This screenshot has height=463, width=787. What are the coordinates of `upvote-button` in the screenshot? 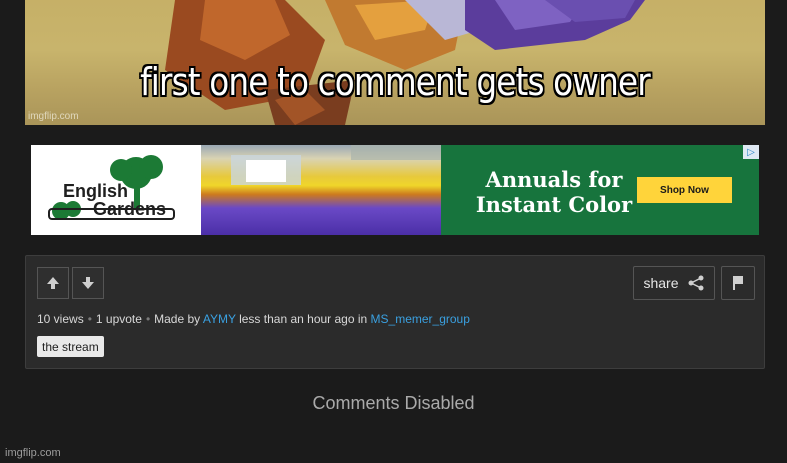 It's located at (53, 283).